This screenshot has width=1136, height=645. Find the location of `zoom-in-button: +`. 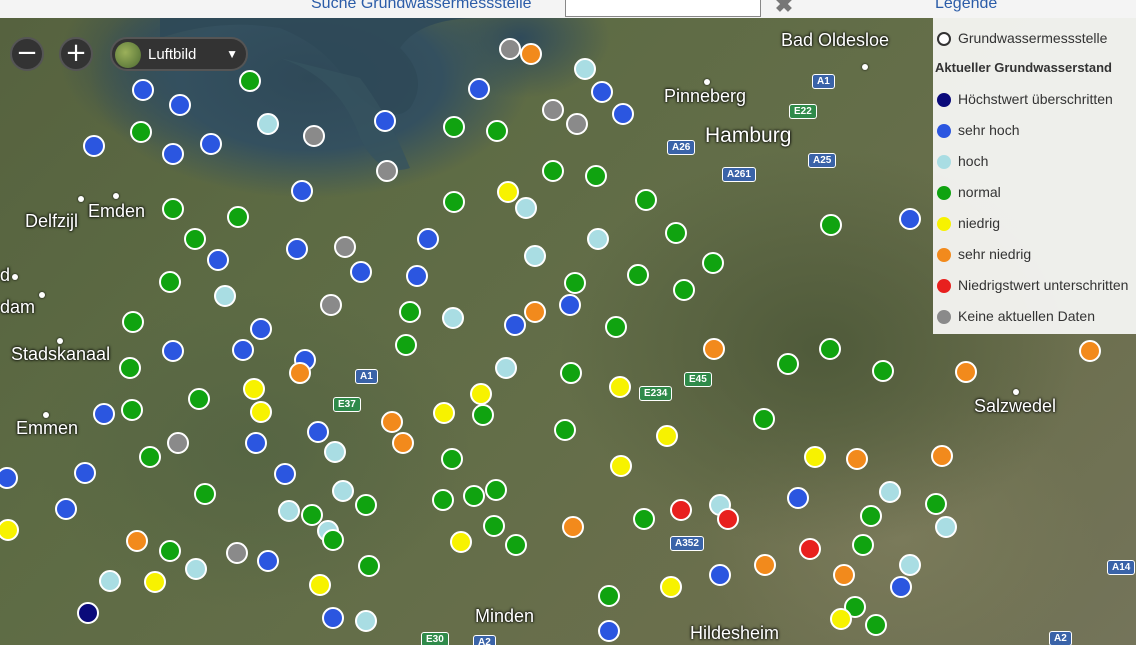

zoom-in-button: + is located at coordinates (76, 54).